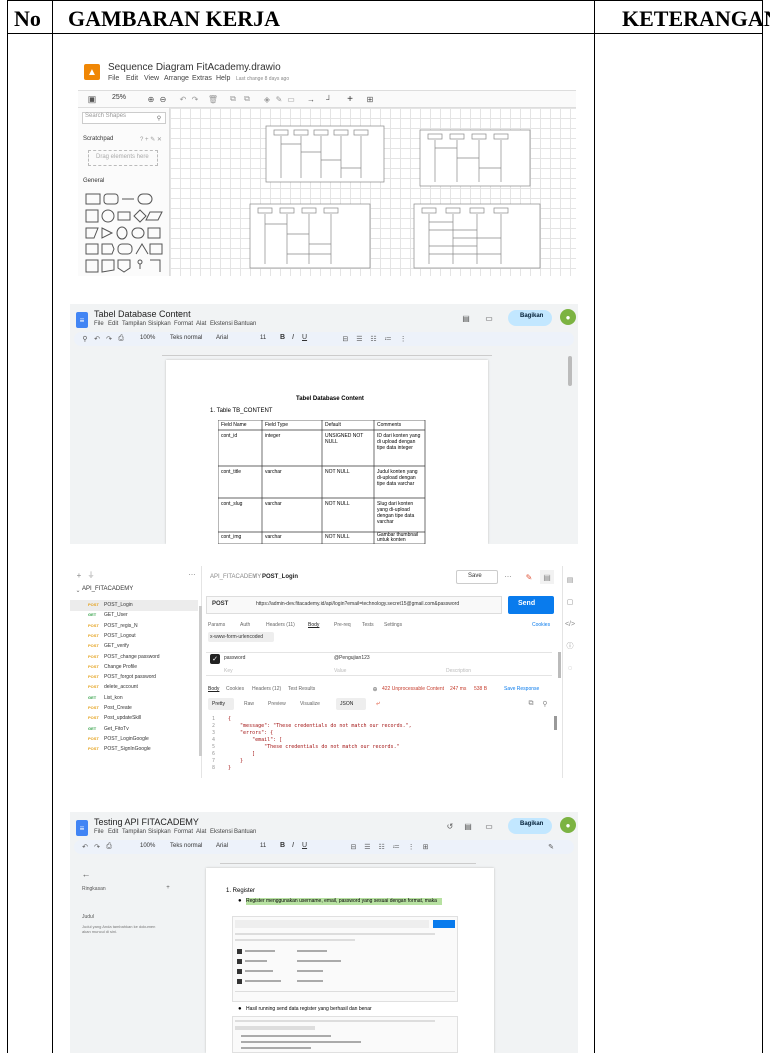 The width and height of the screenshot is (770, 1053). Describe the element at coordinates (116, 646) in the screenshot. I see `sidebar-request-item: GET_verify` at that location.